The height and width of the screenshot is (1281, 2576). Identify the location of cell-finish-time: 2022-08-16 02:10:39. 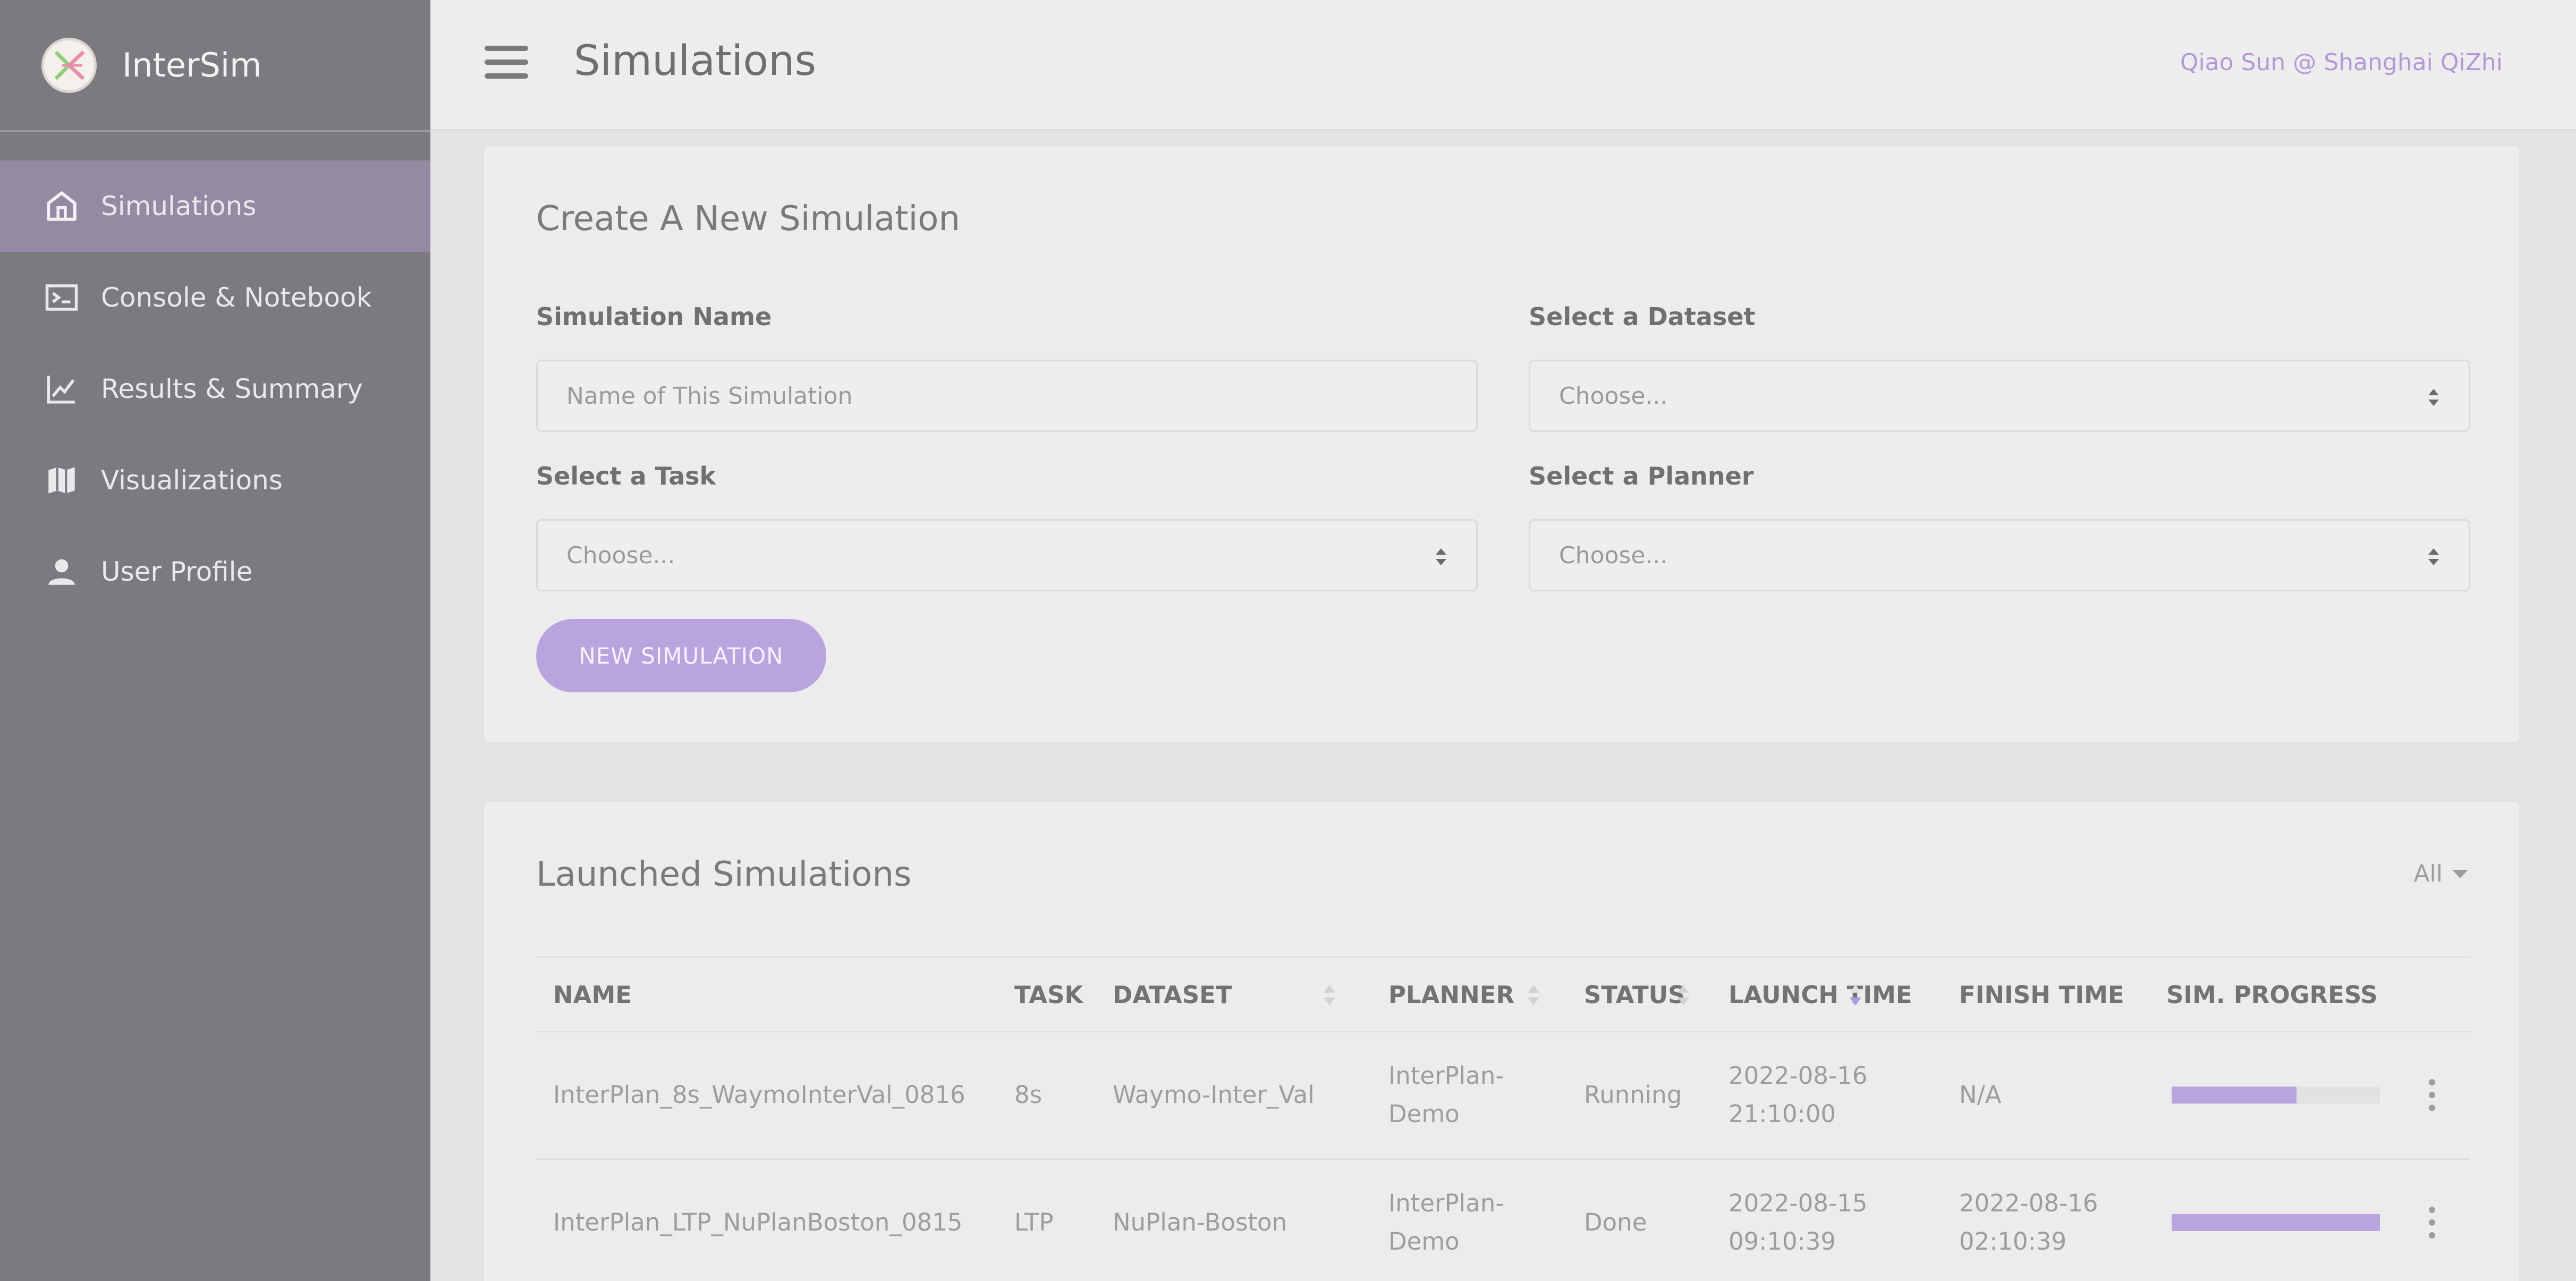
(2028, 1222).